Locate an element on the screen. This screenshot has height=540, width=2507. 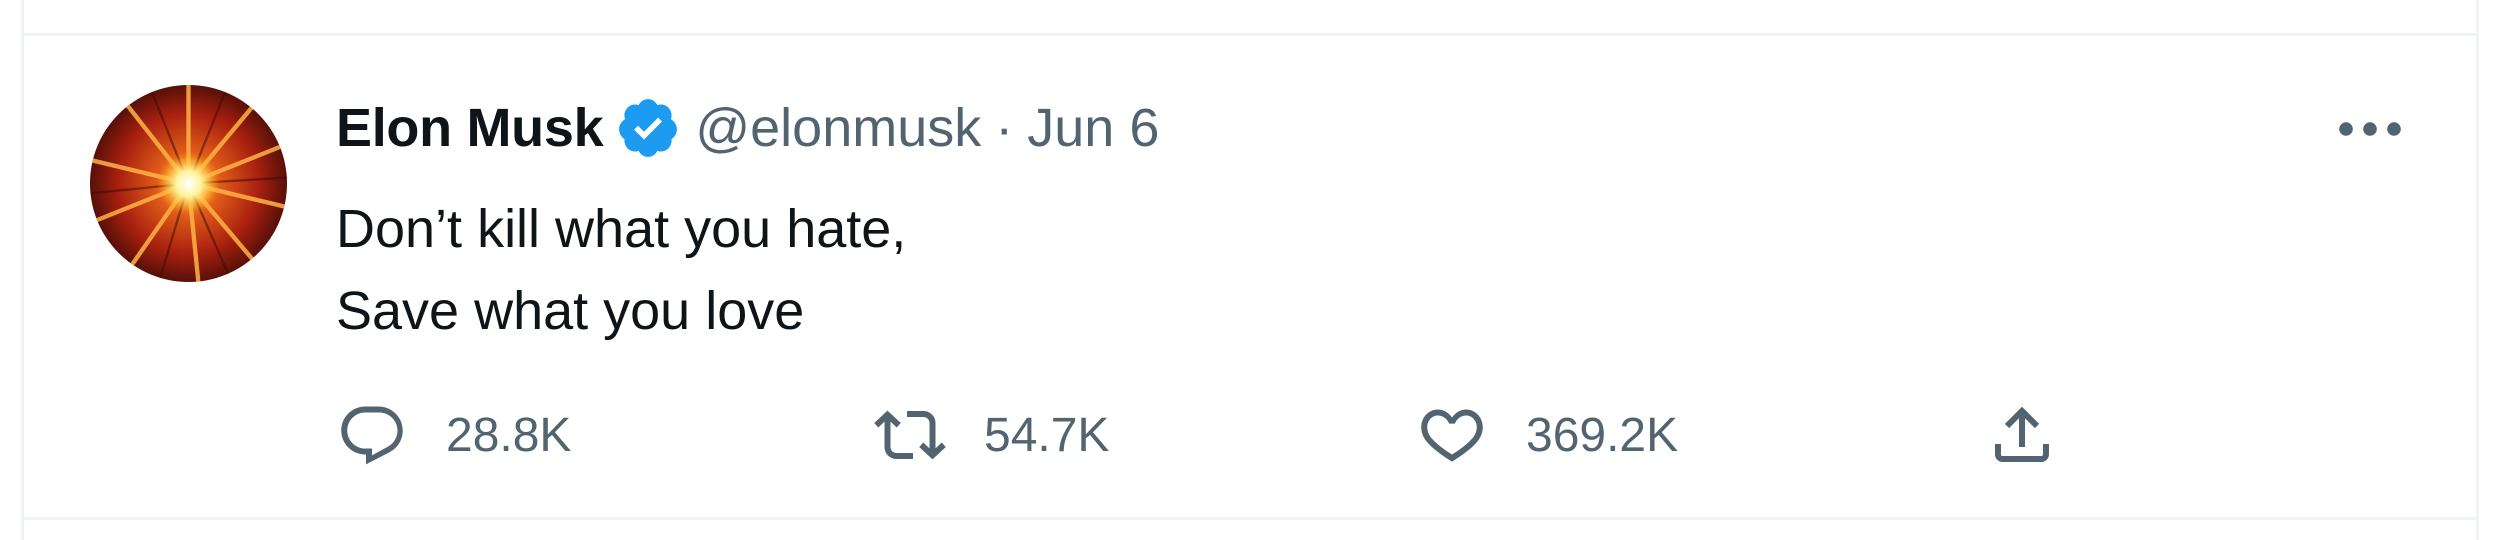
author-display-name: Elon Musk is located at coordinates (470, 128).